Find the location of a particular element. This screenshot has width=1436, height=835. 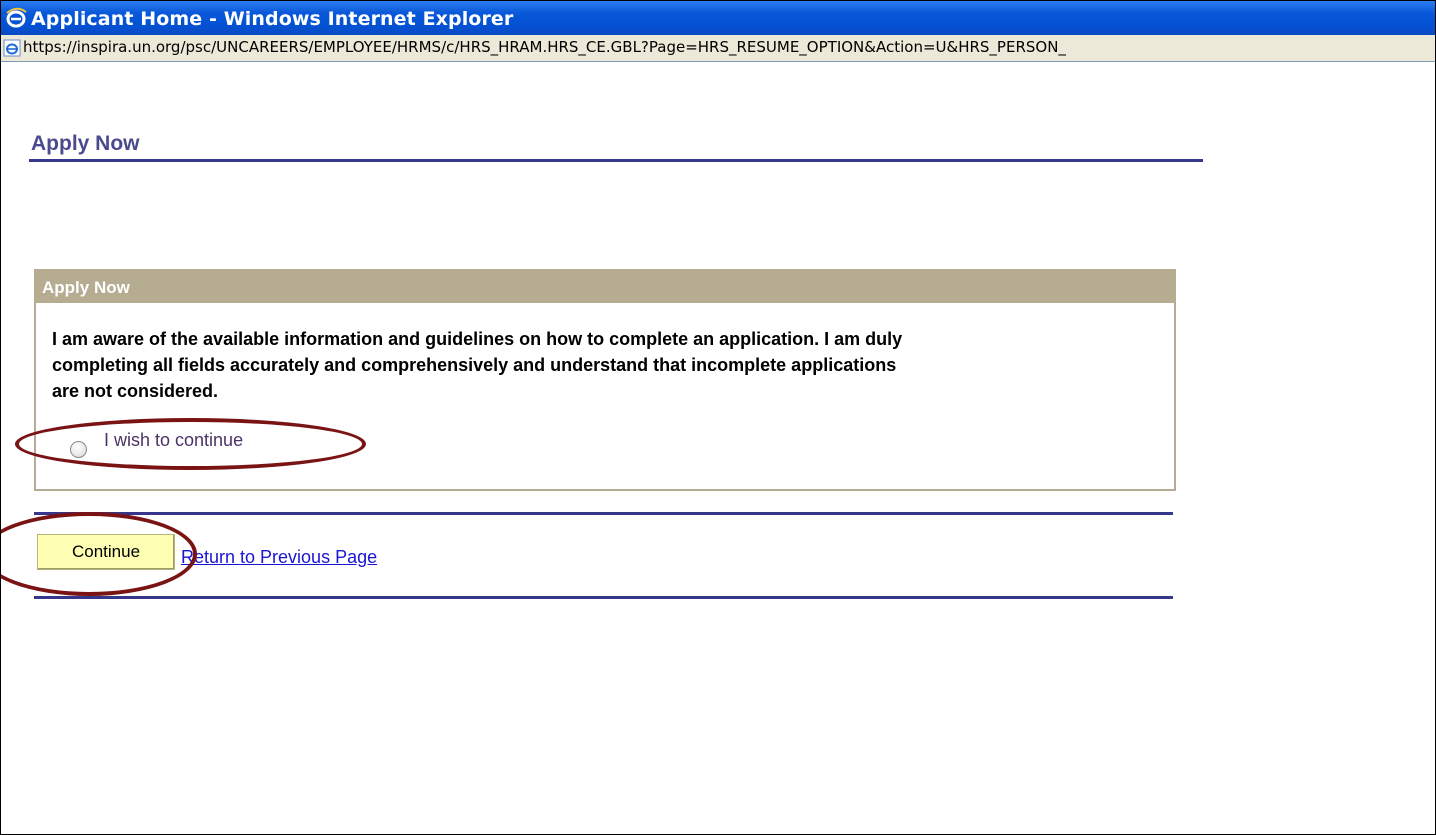

panel-header: Apply Now is located at coordinates (605, 287).